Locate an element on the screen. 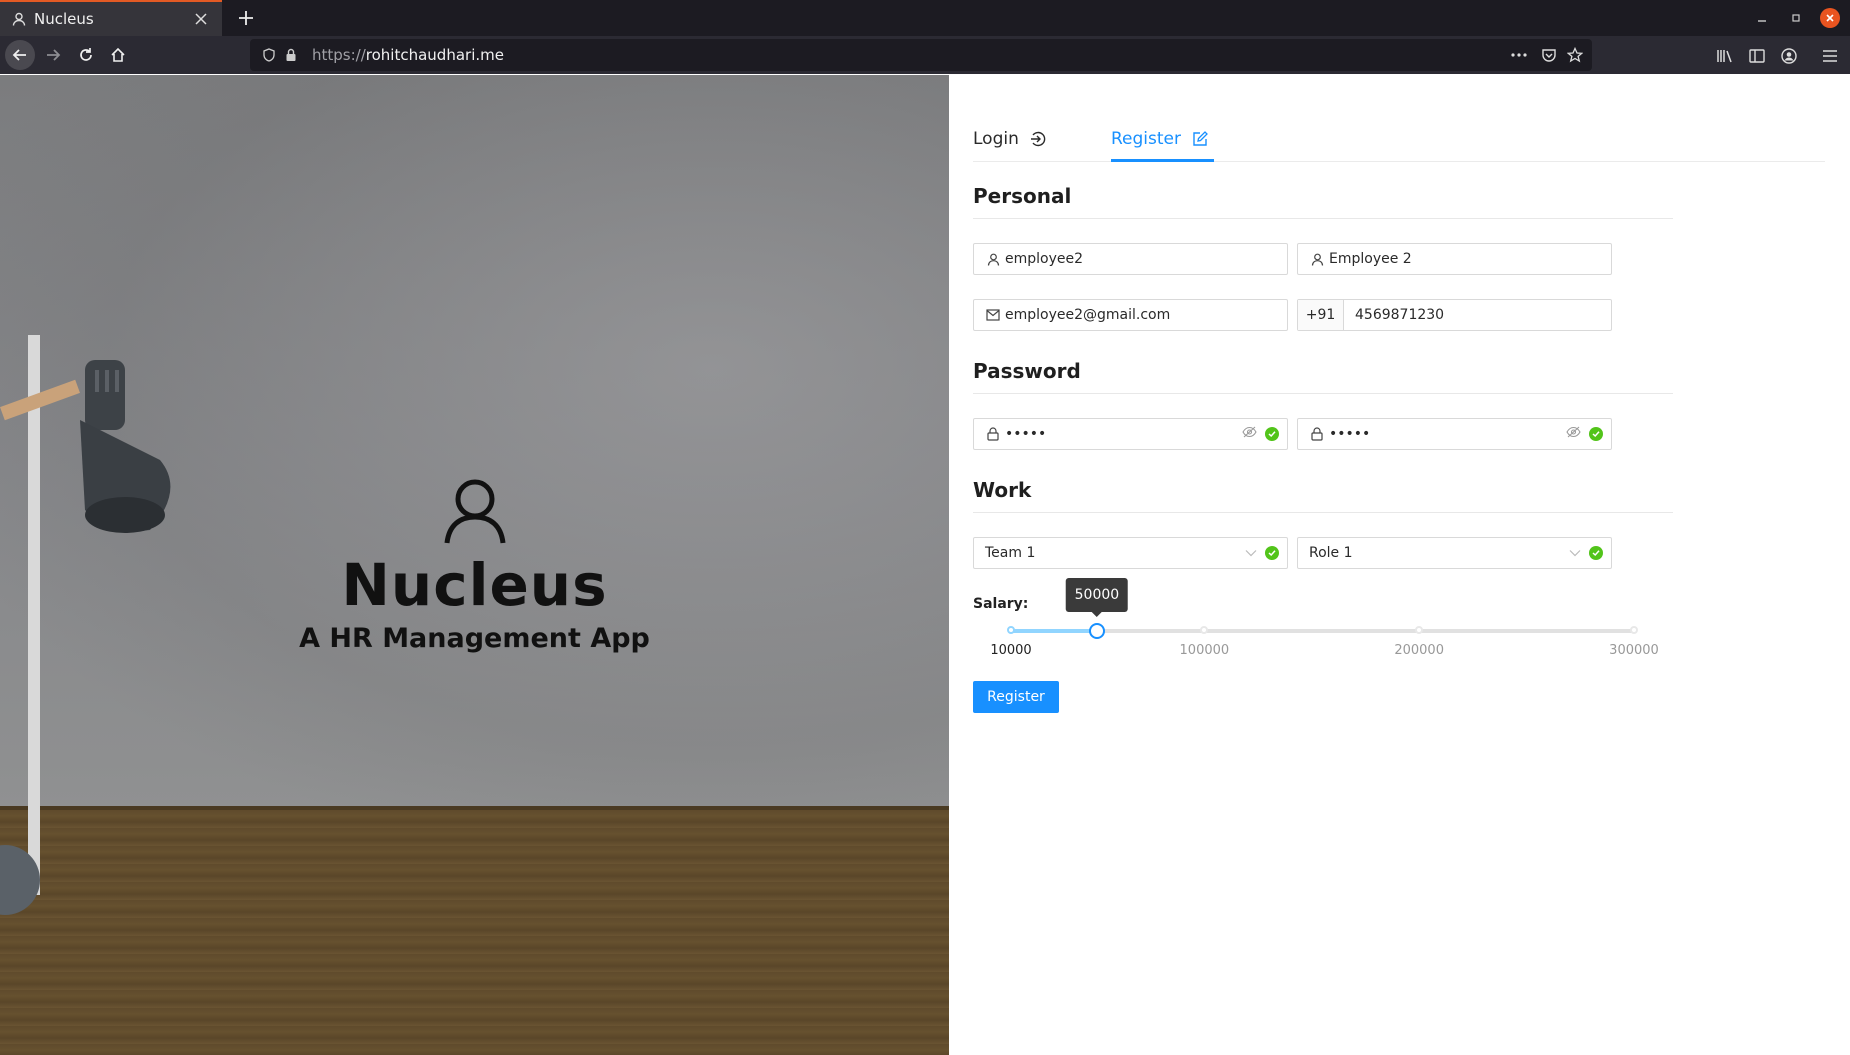 This screenshot has width=1850, height=1055. salary-slider-track is located at coordinates (1054, 631).